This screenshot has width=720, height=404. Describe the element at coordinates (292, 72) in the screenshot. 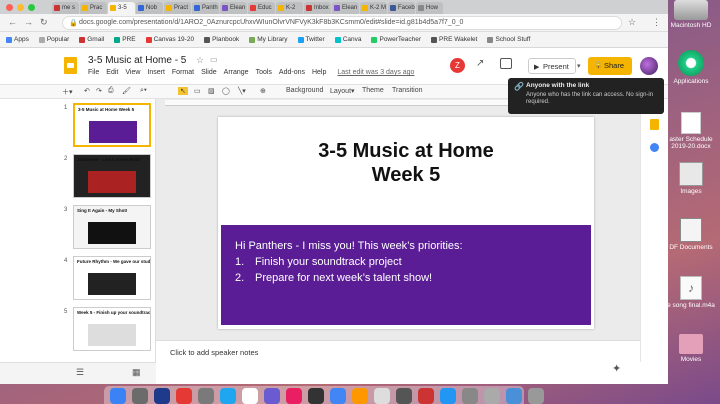

I see `menu-item: Add-ons` at that location.